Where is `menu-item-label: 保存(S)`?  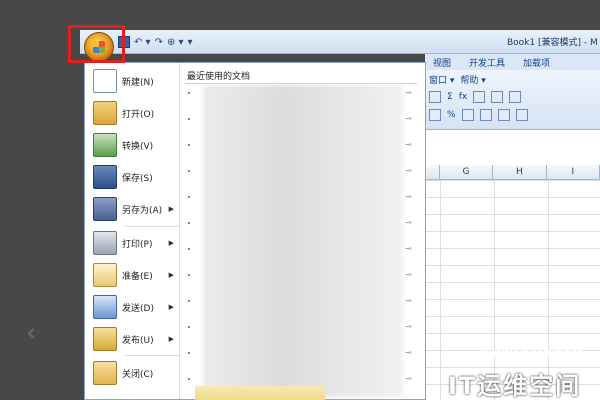
menu-item-label: 保存(S) is located at coordinates (137, 178).